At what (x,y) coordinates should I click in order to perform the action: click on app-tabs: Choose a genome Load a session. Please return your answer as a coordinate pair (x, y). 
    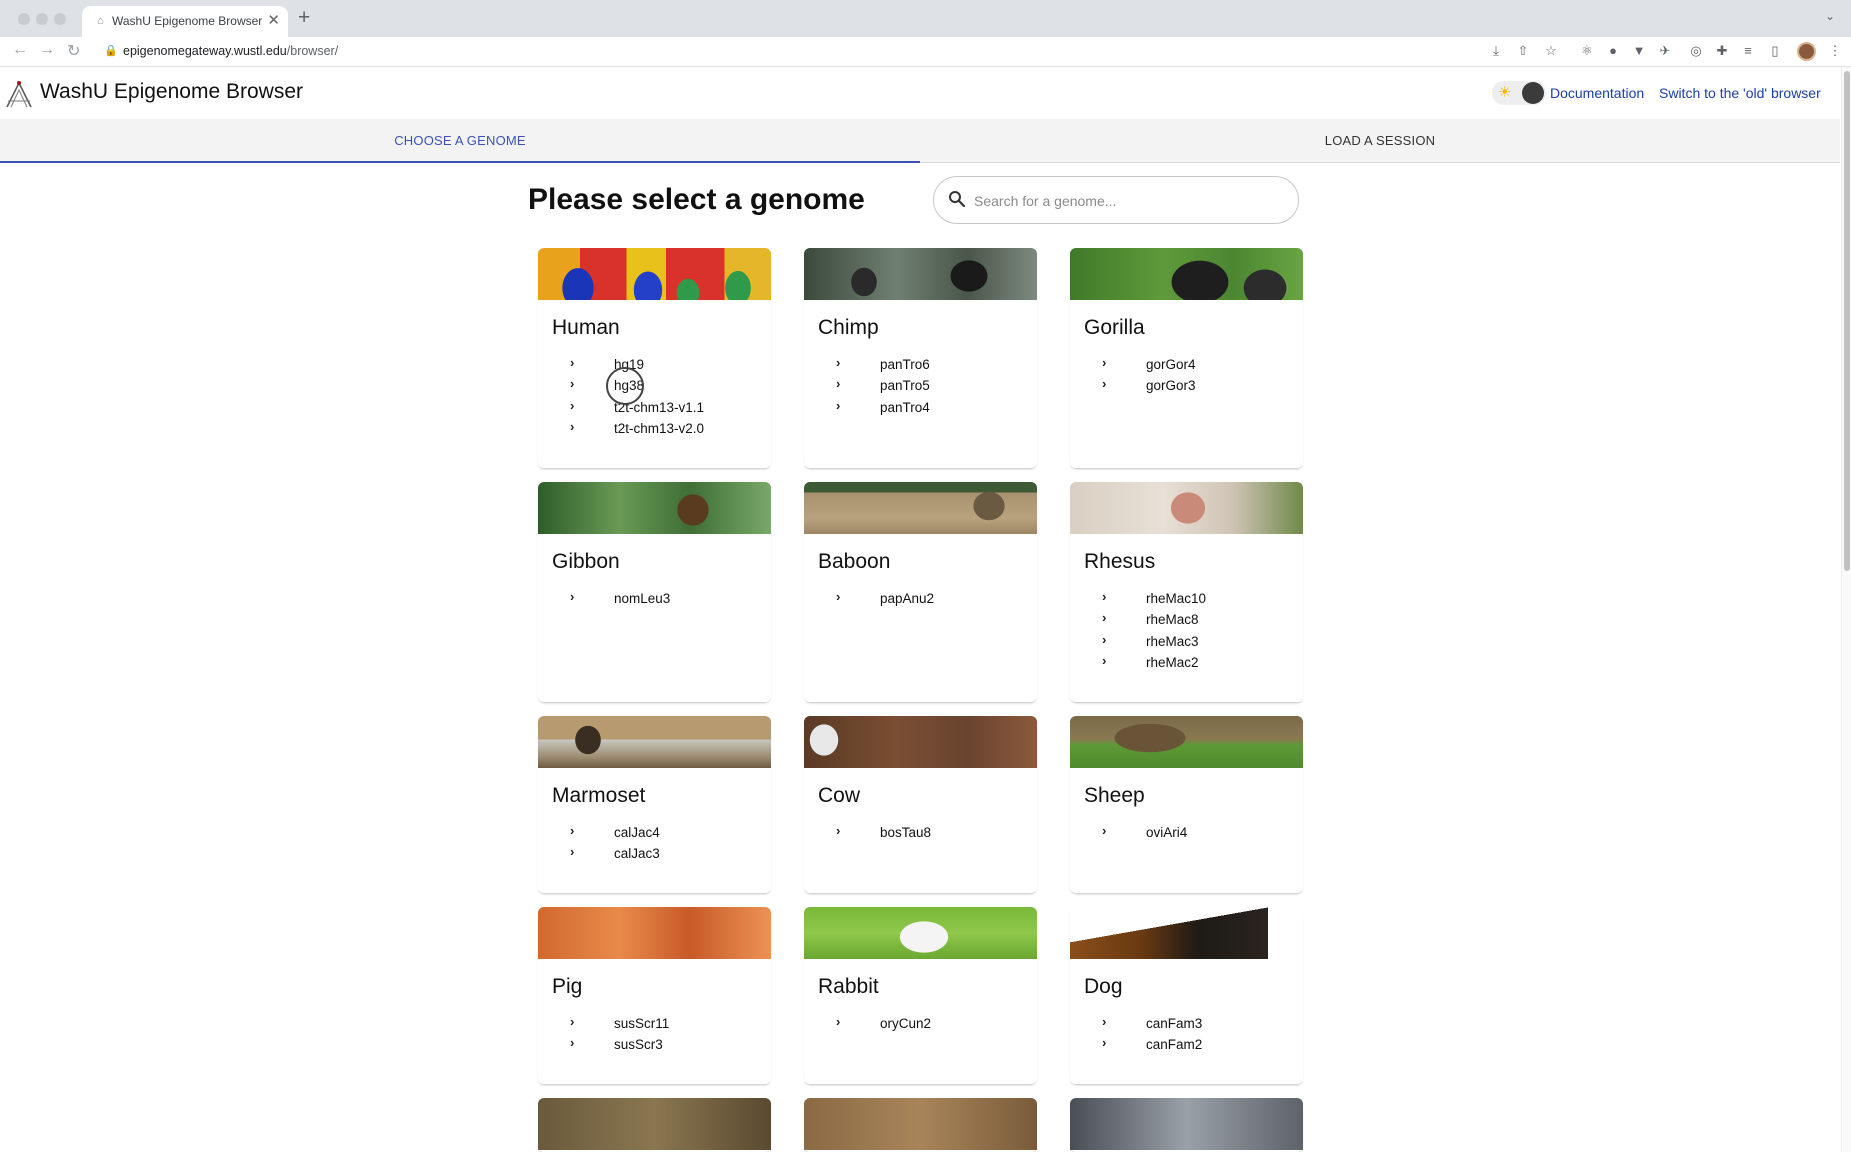
    Looking at the image, I should click on (920, 141).